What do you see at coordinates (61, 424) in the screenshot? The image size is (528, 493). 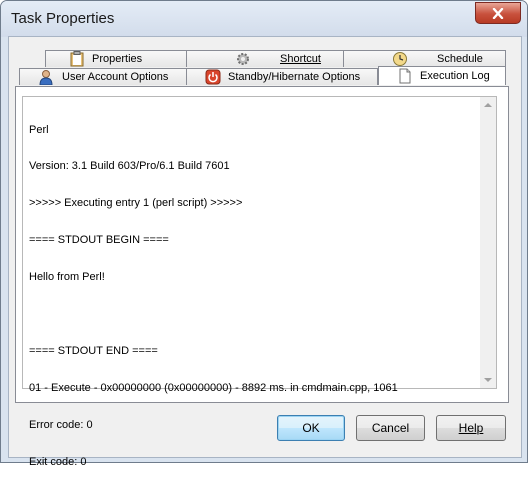 I see `log-line: Error code: 0` at bounding box center [61, 424].